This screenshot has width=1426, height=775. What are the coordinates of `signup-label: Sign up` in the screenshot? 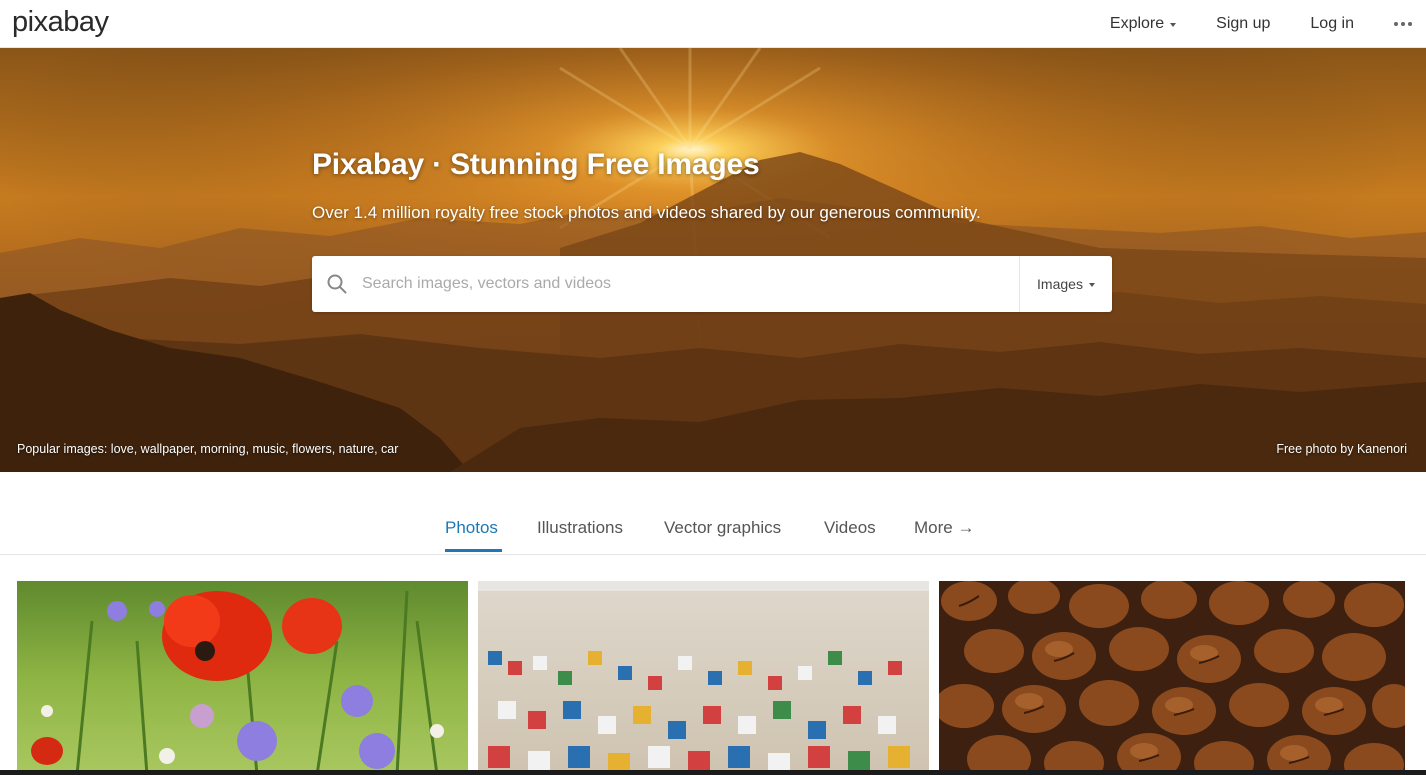 It's located at (1243, 23).